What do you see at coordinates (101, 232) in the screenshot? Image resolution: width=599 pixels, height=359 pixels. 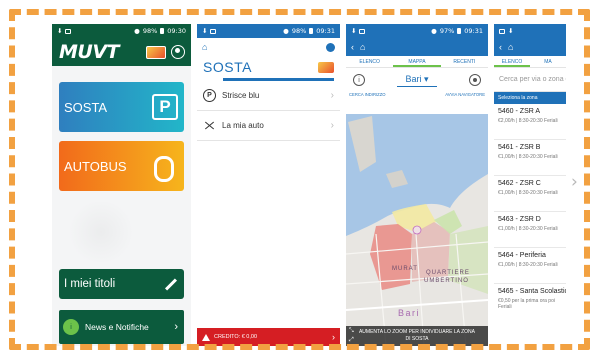 I see `background-watermark` at bounding box center [101, 232].